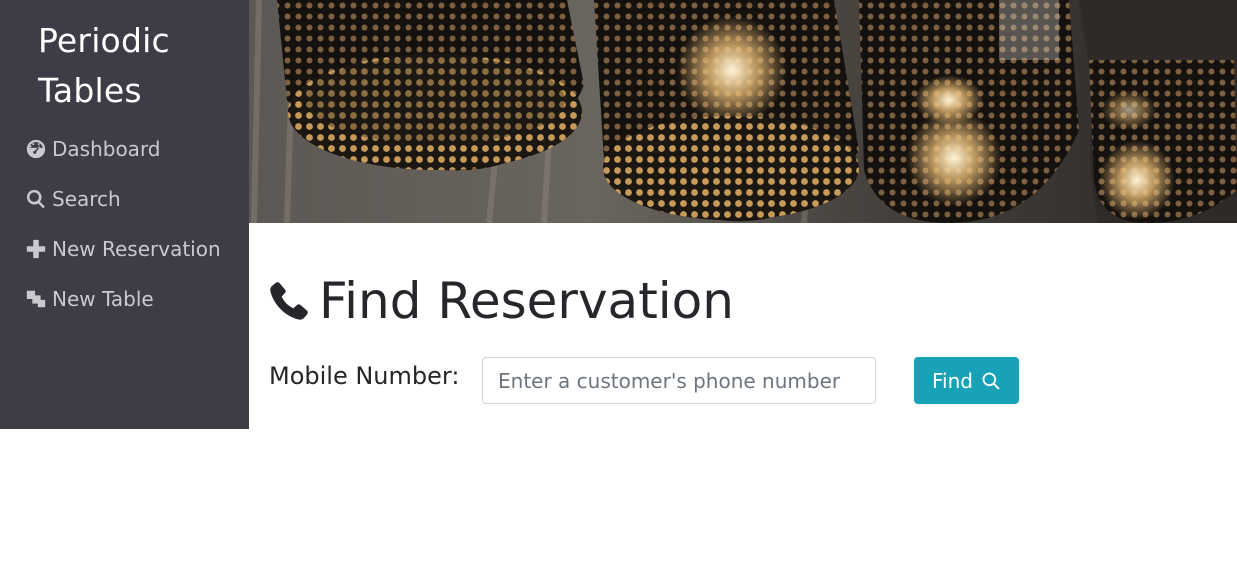  What do you see at coordinates (679, 380) in the screenshot?
I see `mobile-number-input` at bounding box center [679, 380].